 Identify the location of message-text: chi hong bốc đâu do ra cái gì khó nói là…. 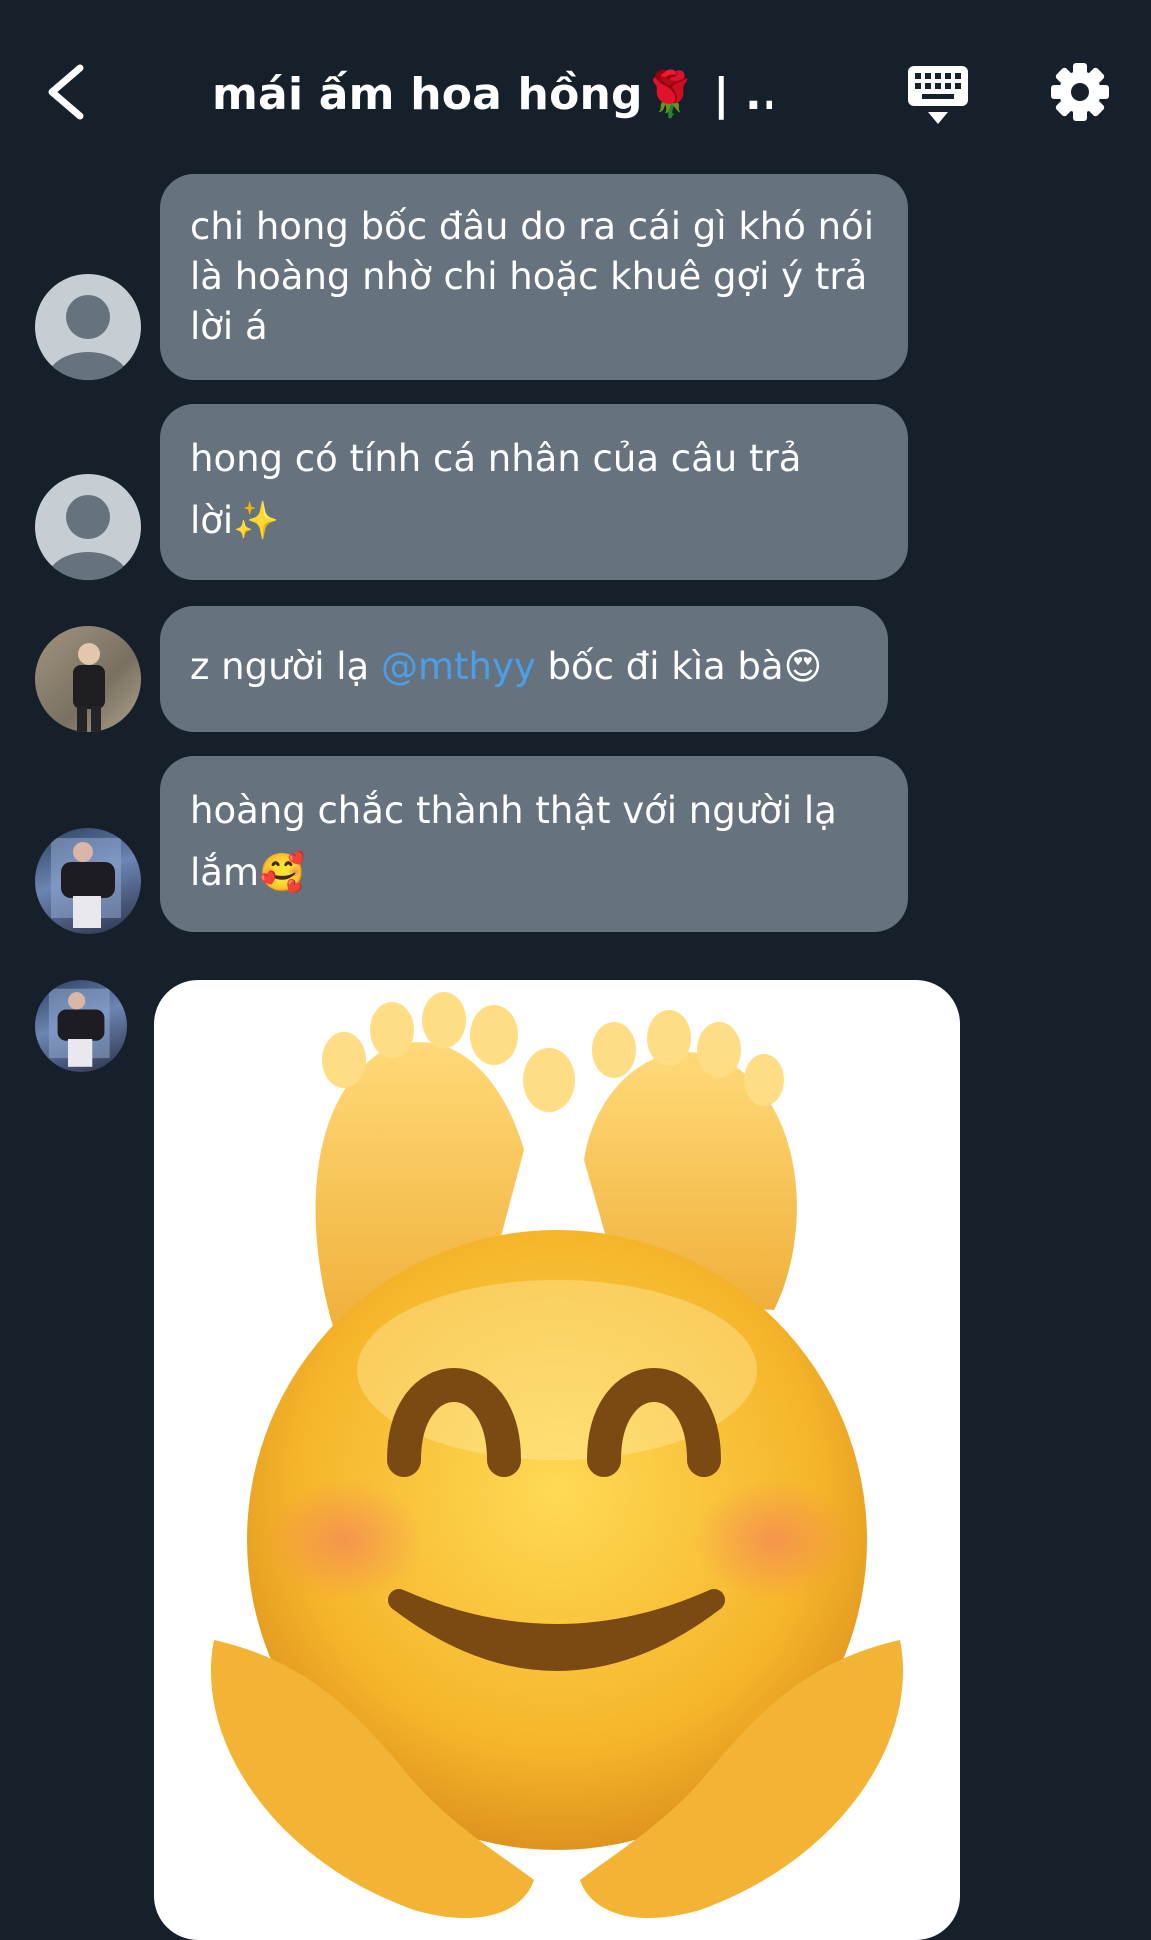
(532, 276).